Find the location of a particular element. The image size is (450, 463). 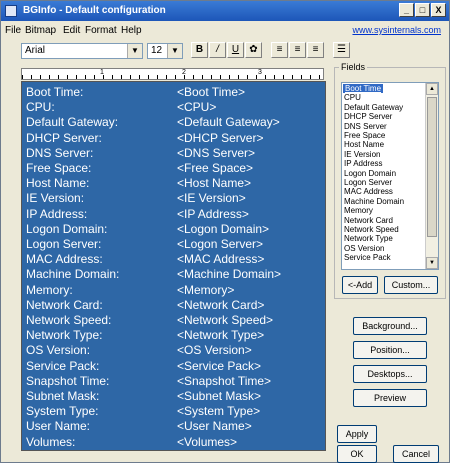

fields-scrollbar: ▲ ▼ is located at coordinates (431, 176).